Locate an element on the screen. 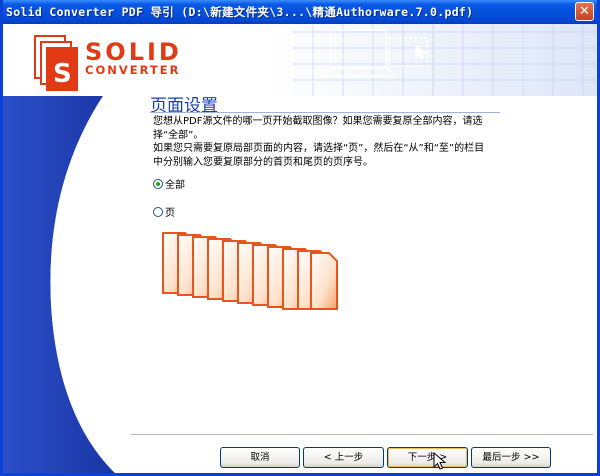 The height and width of the screenshot is (476, 600). instruction-text: 您想从PDF源文件的哪一页开始截取图像？如果您需要复原全部内容，请选择“全部”。 is located at coordinates (318, 128).